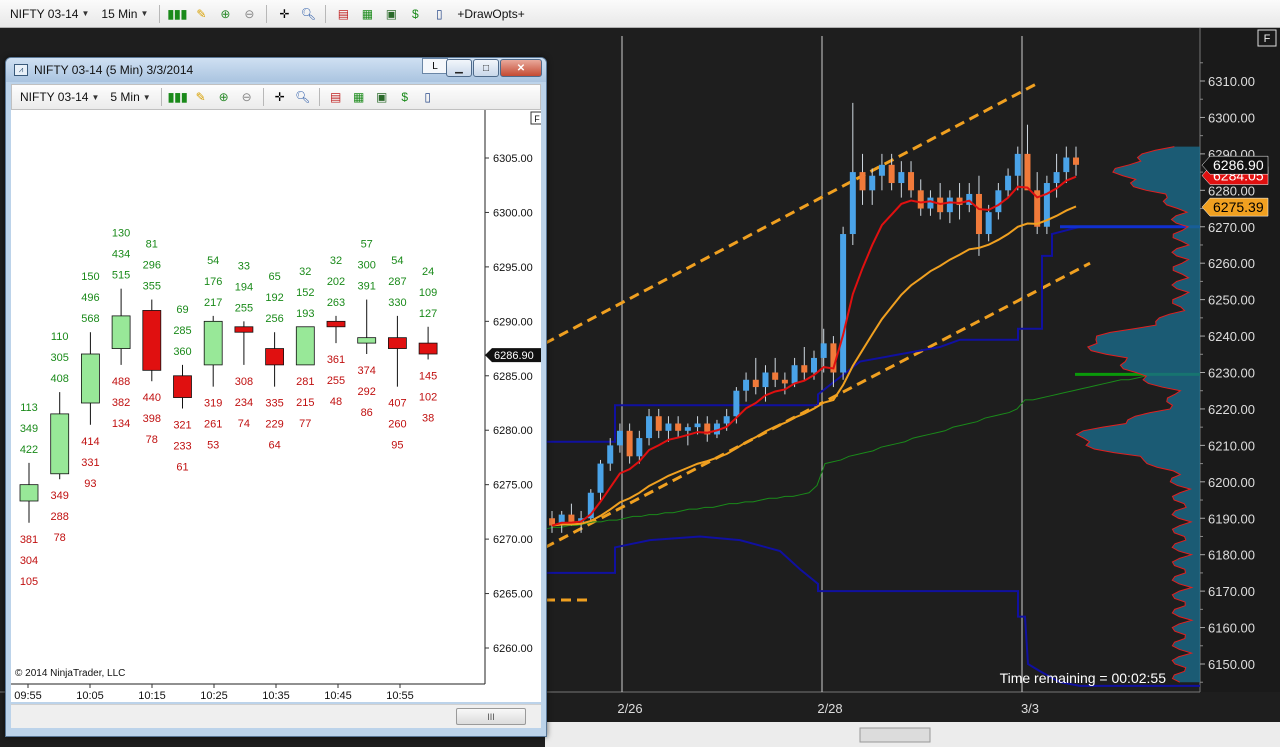 This screenshot has height=747, width=1280. Describe the element at coordinates (400, 696) in the screenshot. I see `mini-x-tick-label: 10:55` at that location.